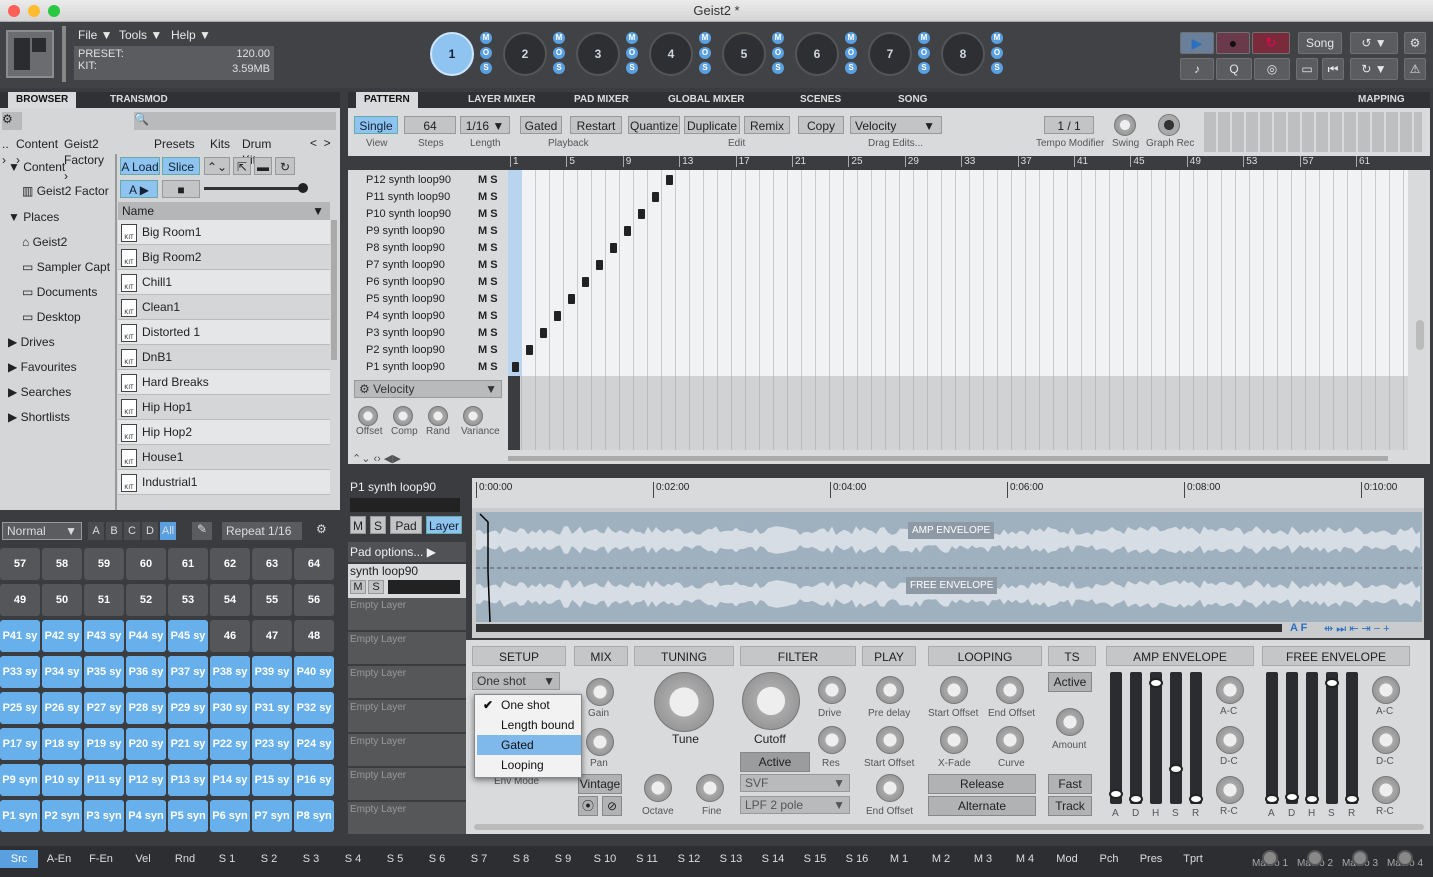 Image resolution: width=1433 pixels, height=877 pixels. What do you see at coordinates (767, 125) in the screenshot?
I see `remix-button: Remix` at bounding box center [767, 125].